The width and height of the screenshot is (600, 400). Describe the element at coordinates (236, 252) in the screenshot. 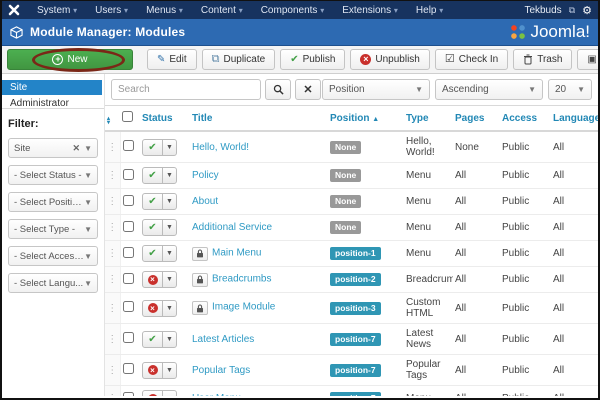

I see `module-title-link: Main Menu` at that location.